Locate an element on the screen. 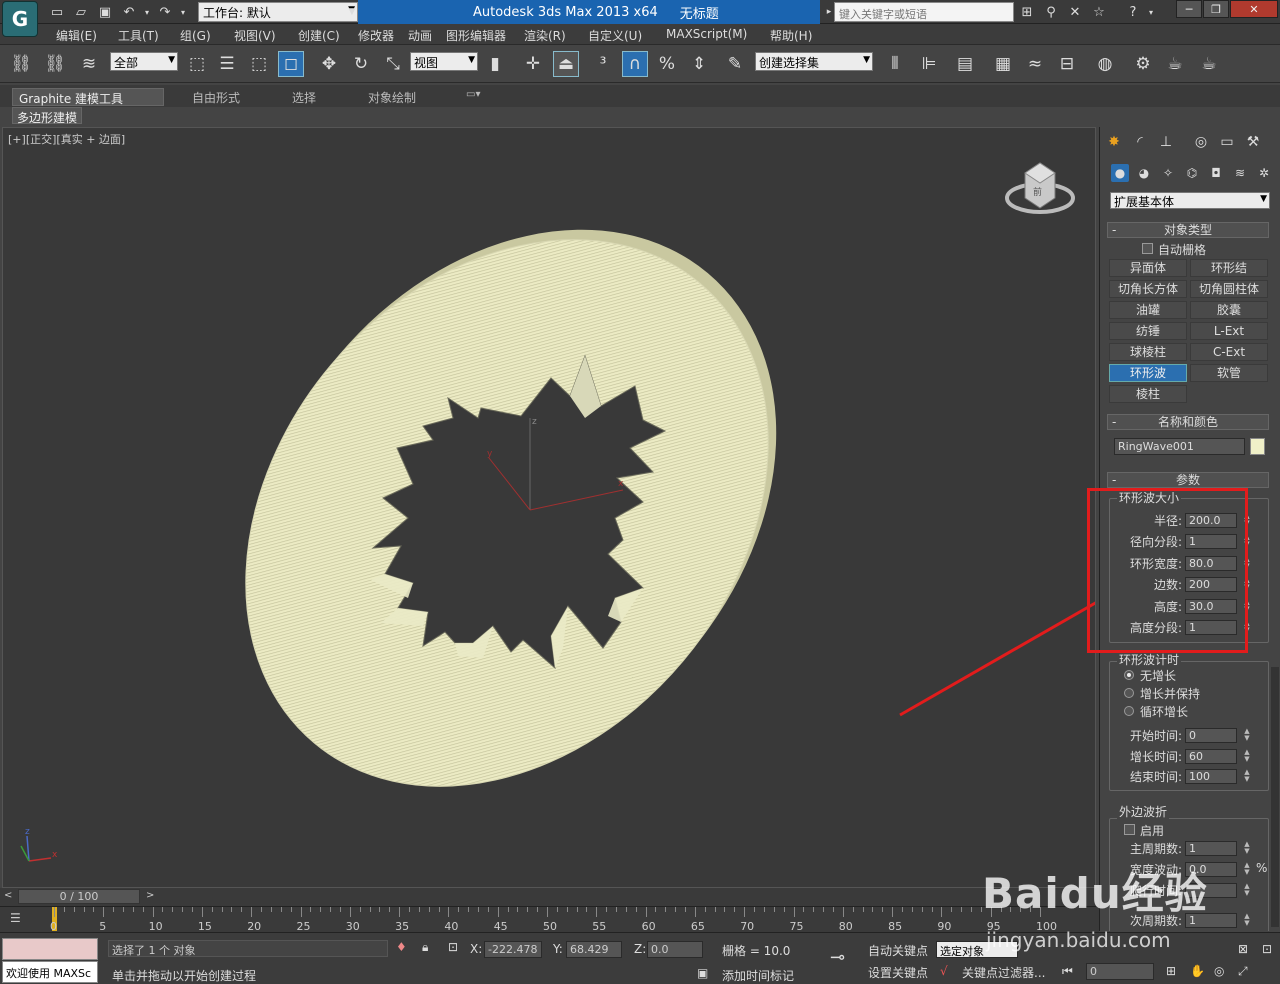 The width and height of the screenshot is (1280, 984). start-time-spinner: ▲ ▼ is located at coordinates (1247, 735).